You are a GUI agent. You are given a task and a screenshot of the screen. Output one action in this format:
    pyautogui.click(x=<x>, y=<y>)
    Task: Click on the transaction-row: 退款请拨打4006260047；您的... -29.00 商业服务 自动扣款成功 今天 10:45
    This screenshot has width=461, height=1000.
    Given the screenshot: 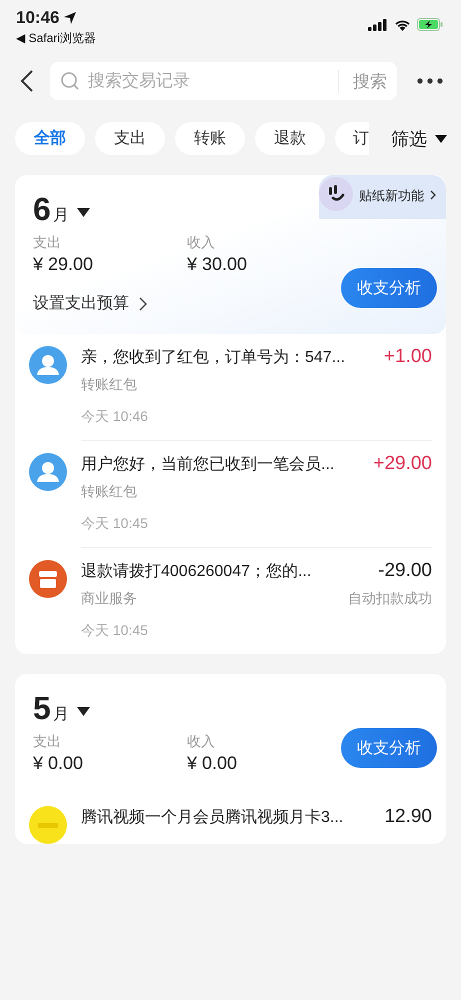 What is the action you would take?
    pyautogui.click(x=230, y=601)
    